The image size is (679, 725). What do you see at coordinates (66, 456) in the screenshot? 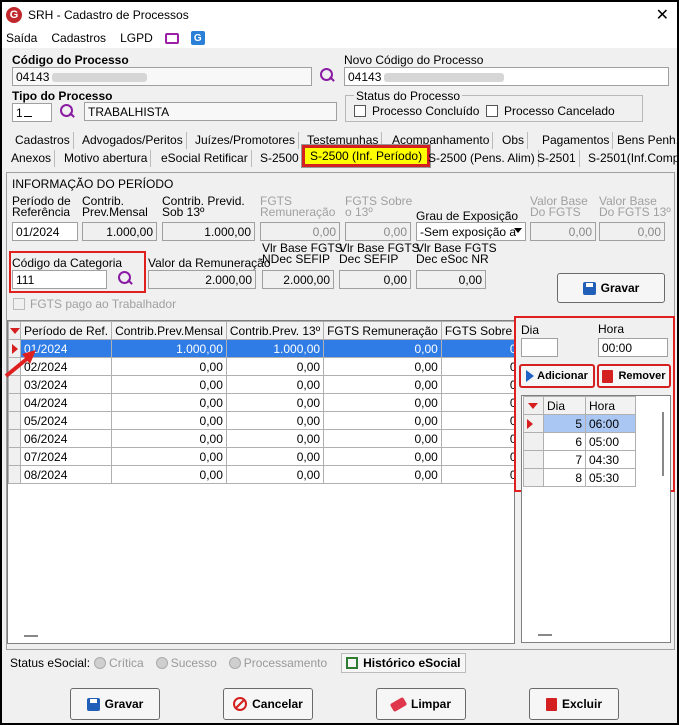
I see `cell: 07/2024` at bounding box center [66, 456].